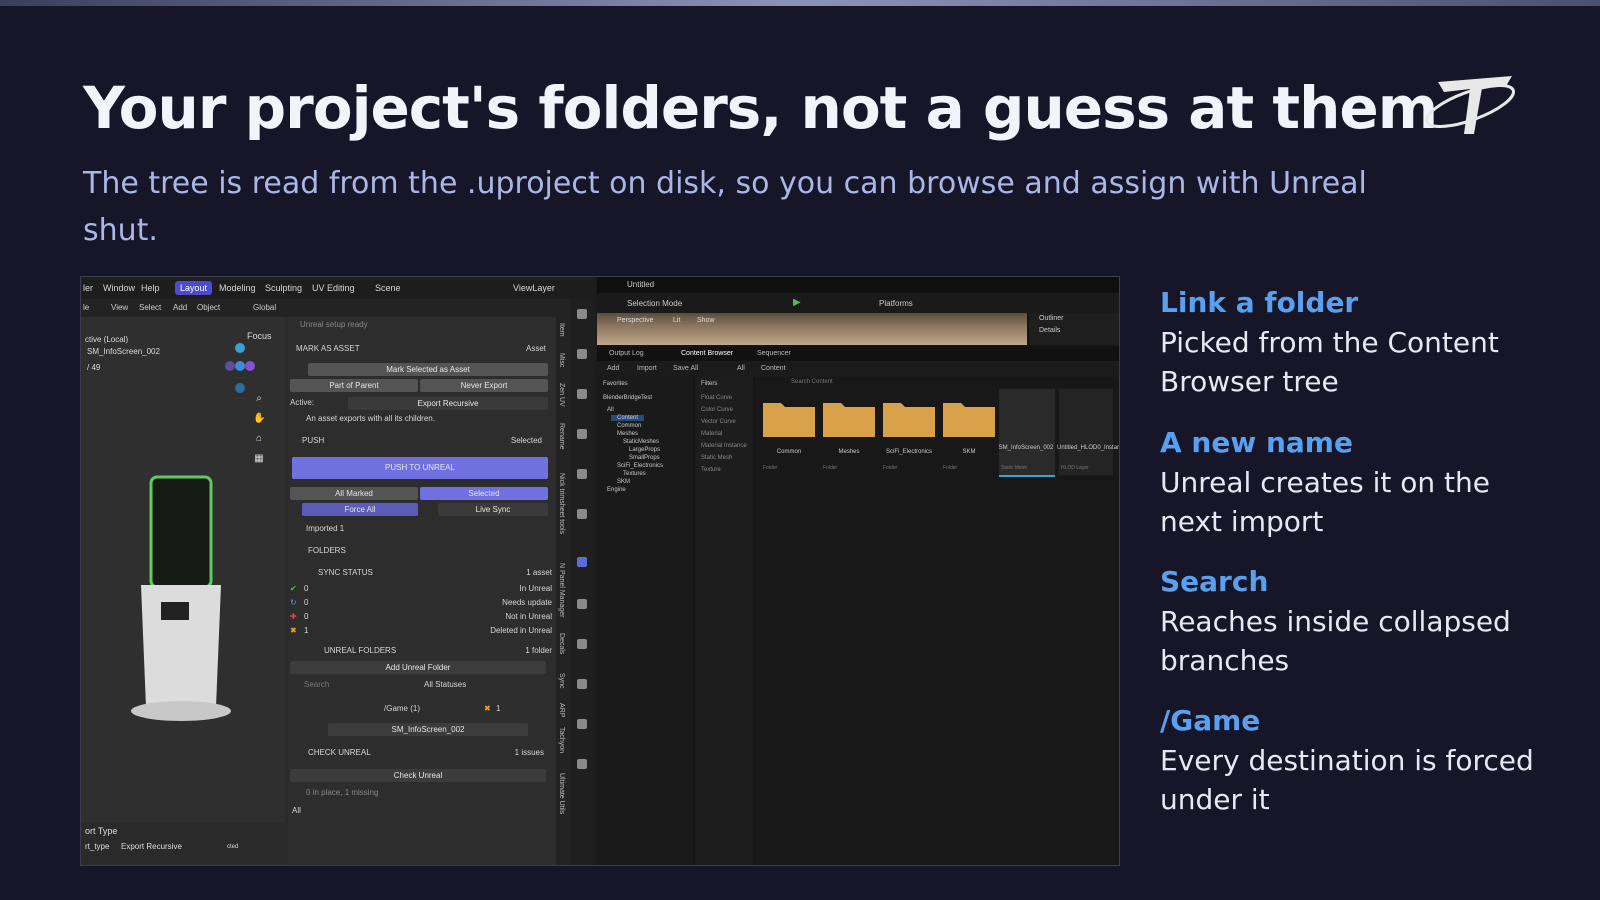 The height and width of the screenshot is (900, 1600). I want to click on push-to-unreal-button: PUSH TO UNREAL, so click(420, 468).